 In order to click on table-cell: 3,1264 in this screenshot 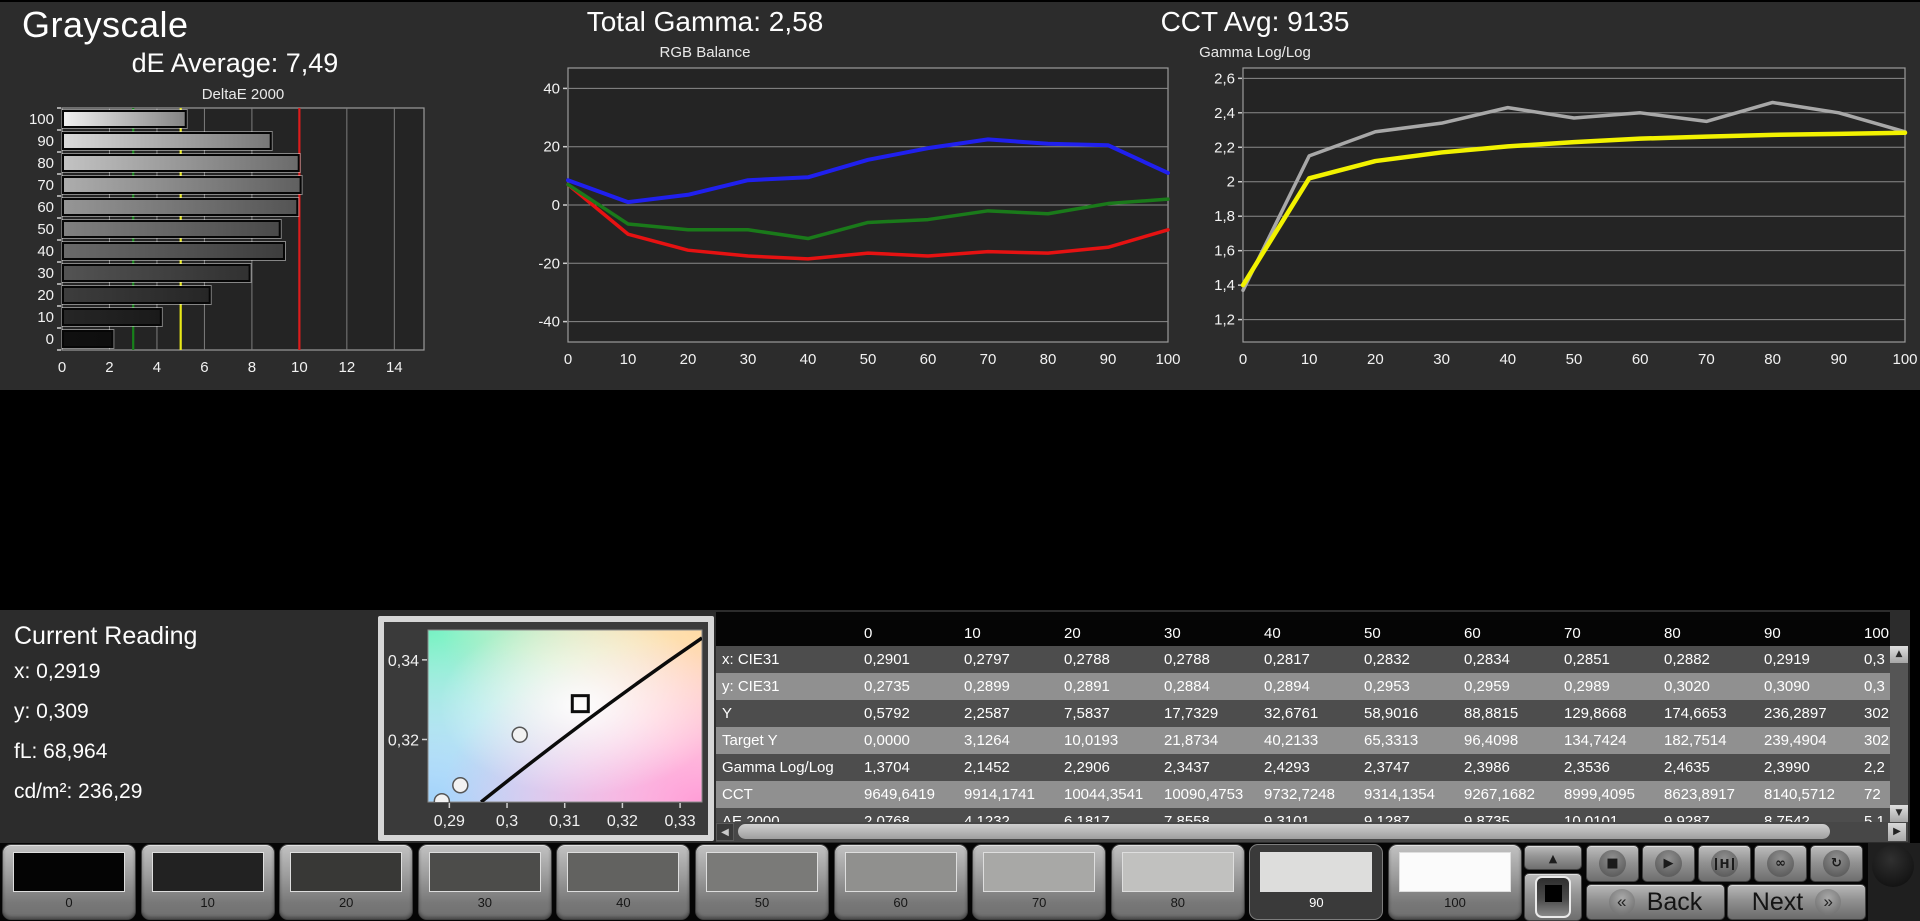, I will do `click(987, 740)`.